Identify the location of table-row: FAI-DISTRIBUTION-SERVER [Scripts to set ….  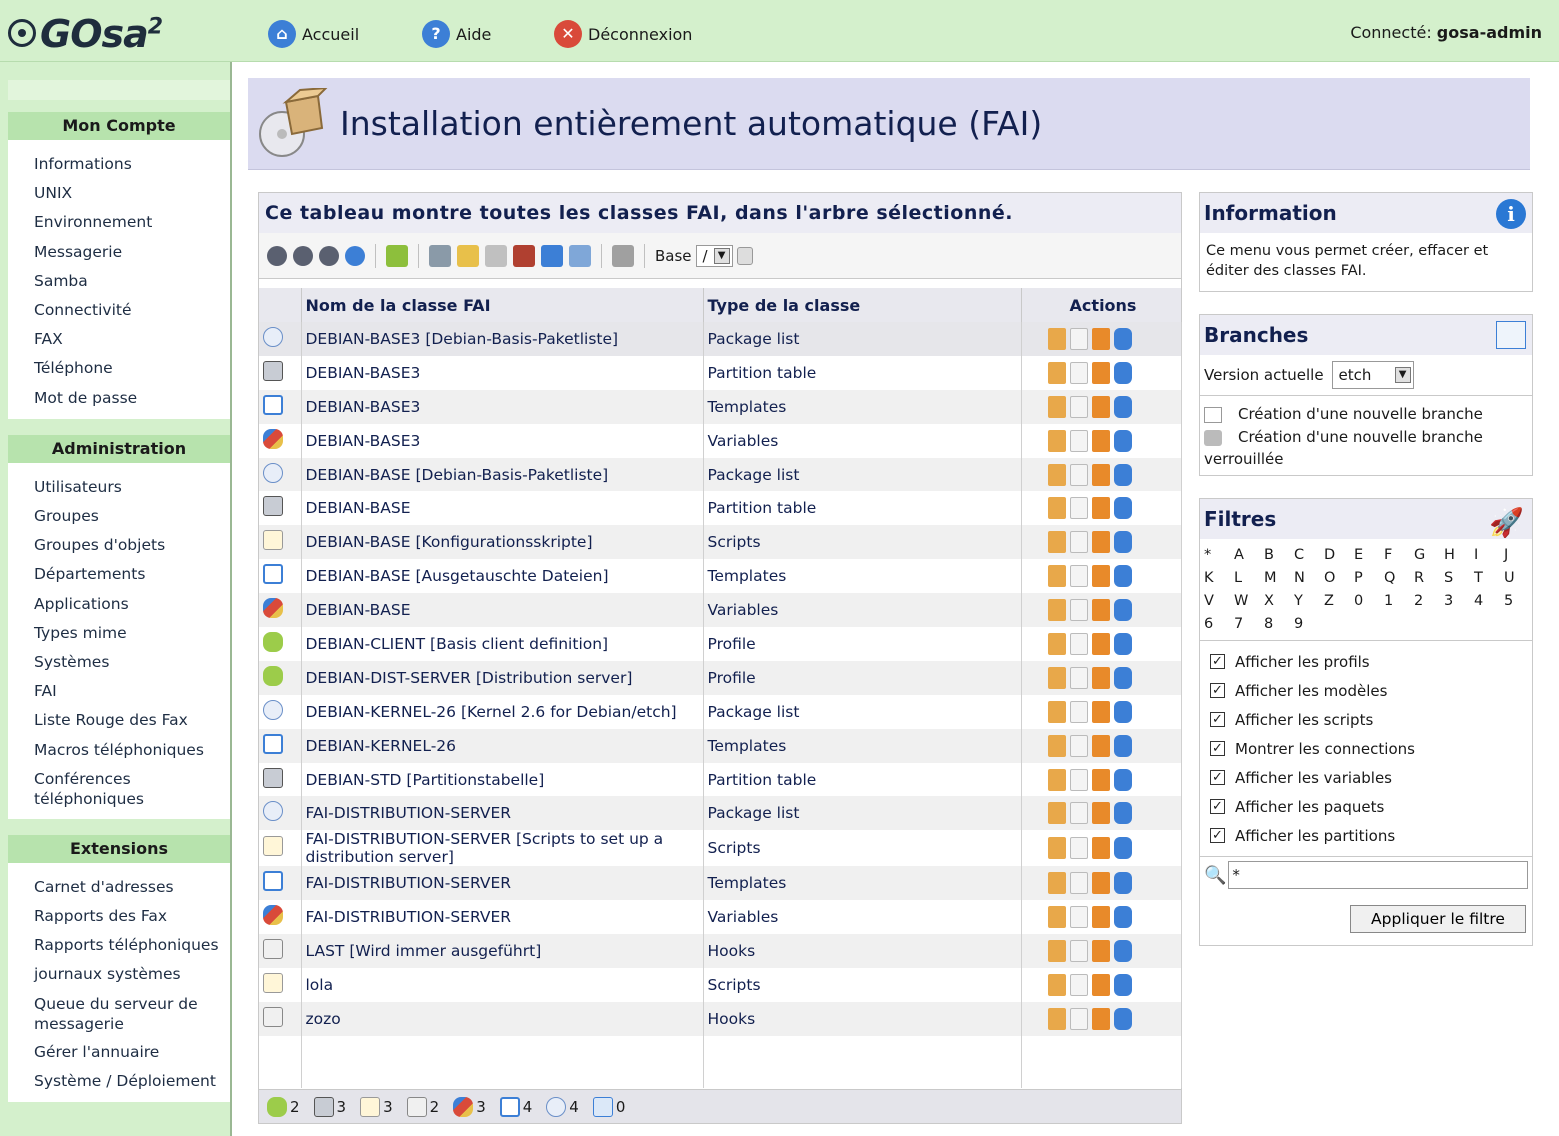
(720, 848).